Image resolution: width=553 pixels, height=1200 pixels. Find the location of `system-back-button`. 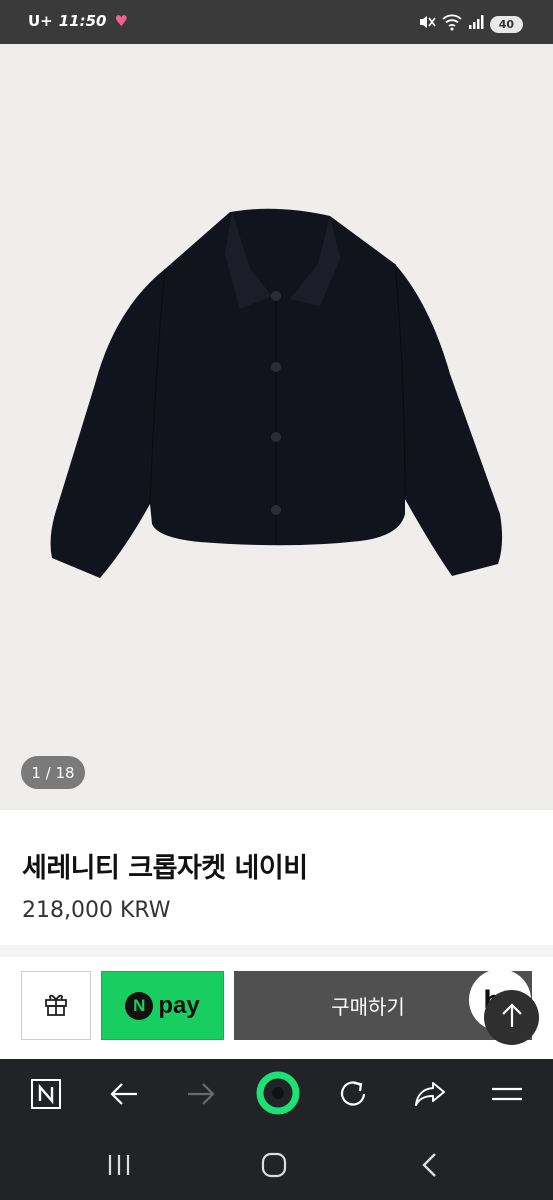

system-back-button is located at coordinates (430, 1167).